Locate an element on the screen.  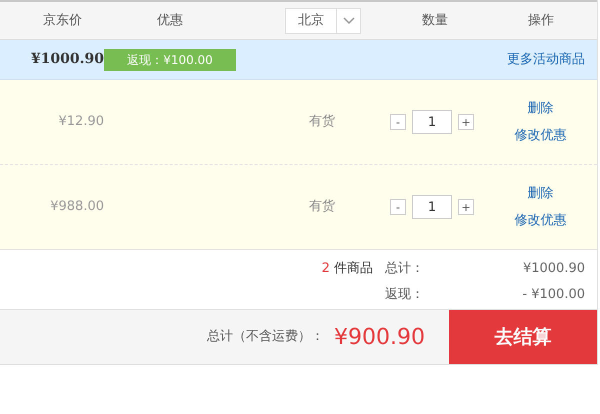
summary-label: 返现： is located at coordinates (404, 295).